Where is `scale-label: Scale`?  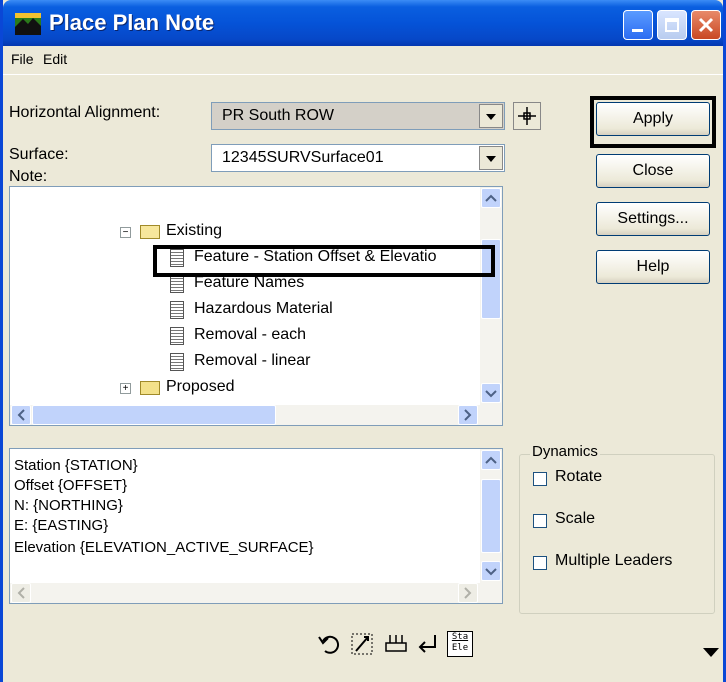 scale-label: Scale is located at coordinates (575, 519).